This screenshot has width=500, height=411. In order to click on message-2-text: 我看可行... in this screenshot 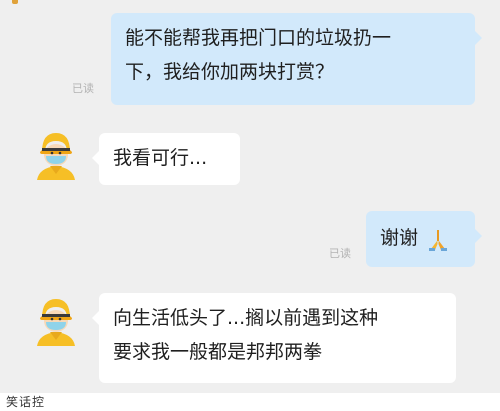, I will do `click(160, 158)`.